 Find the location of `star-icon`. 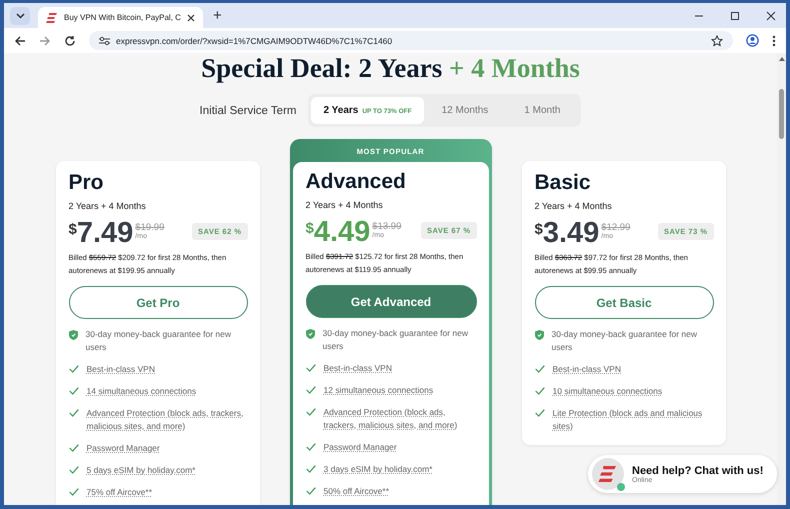

star-icon is located at coordinates (717, 40).